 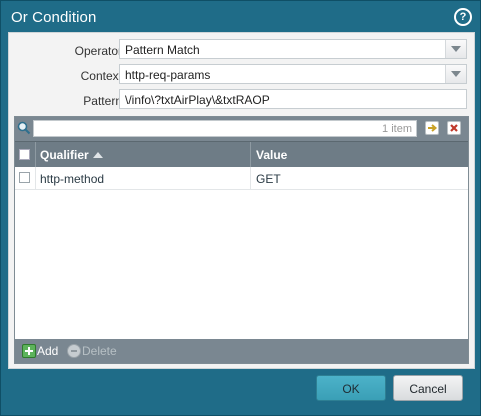 I want to click on plus-icon, so click(x=29, y=351).